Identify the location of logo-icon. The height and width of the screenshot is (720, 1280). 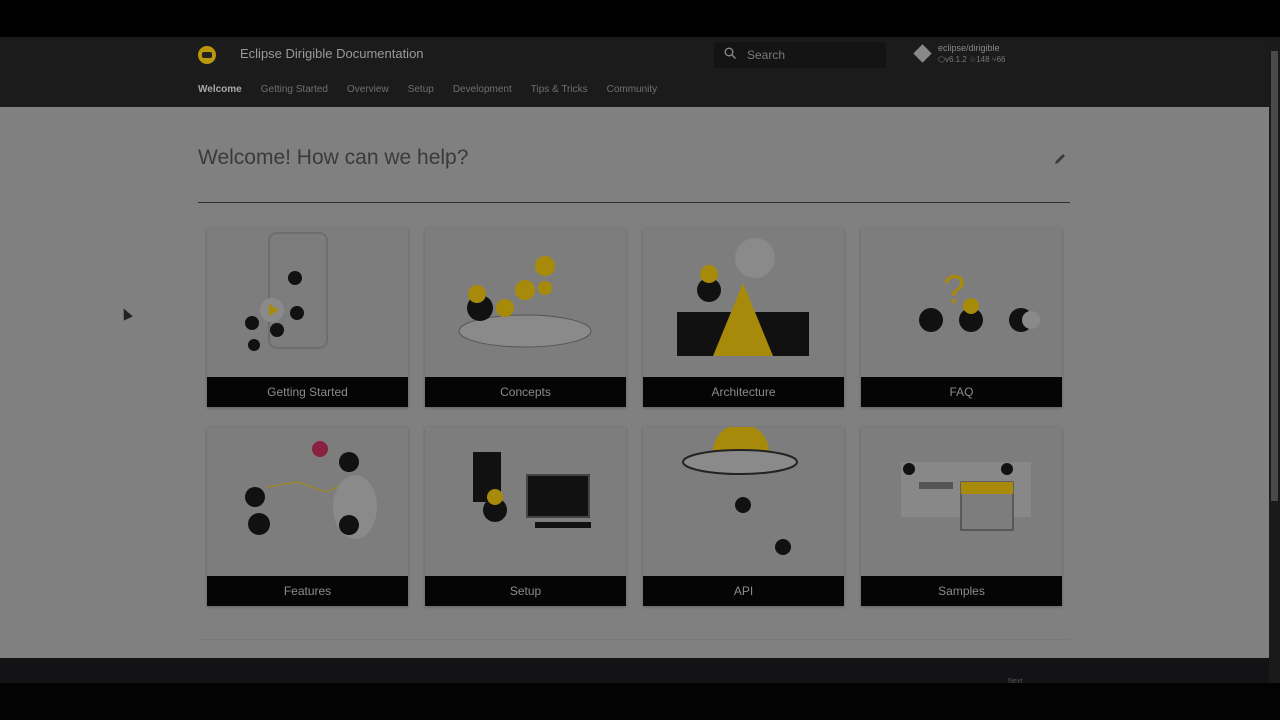
(207, 55).